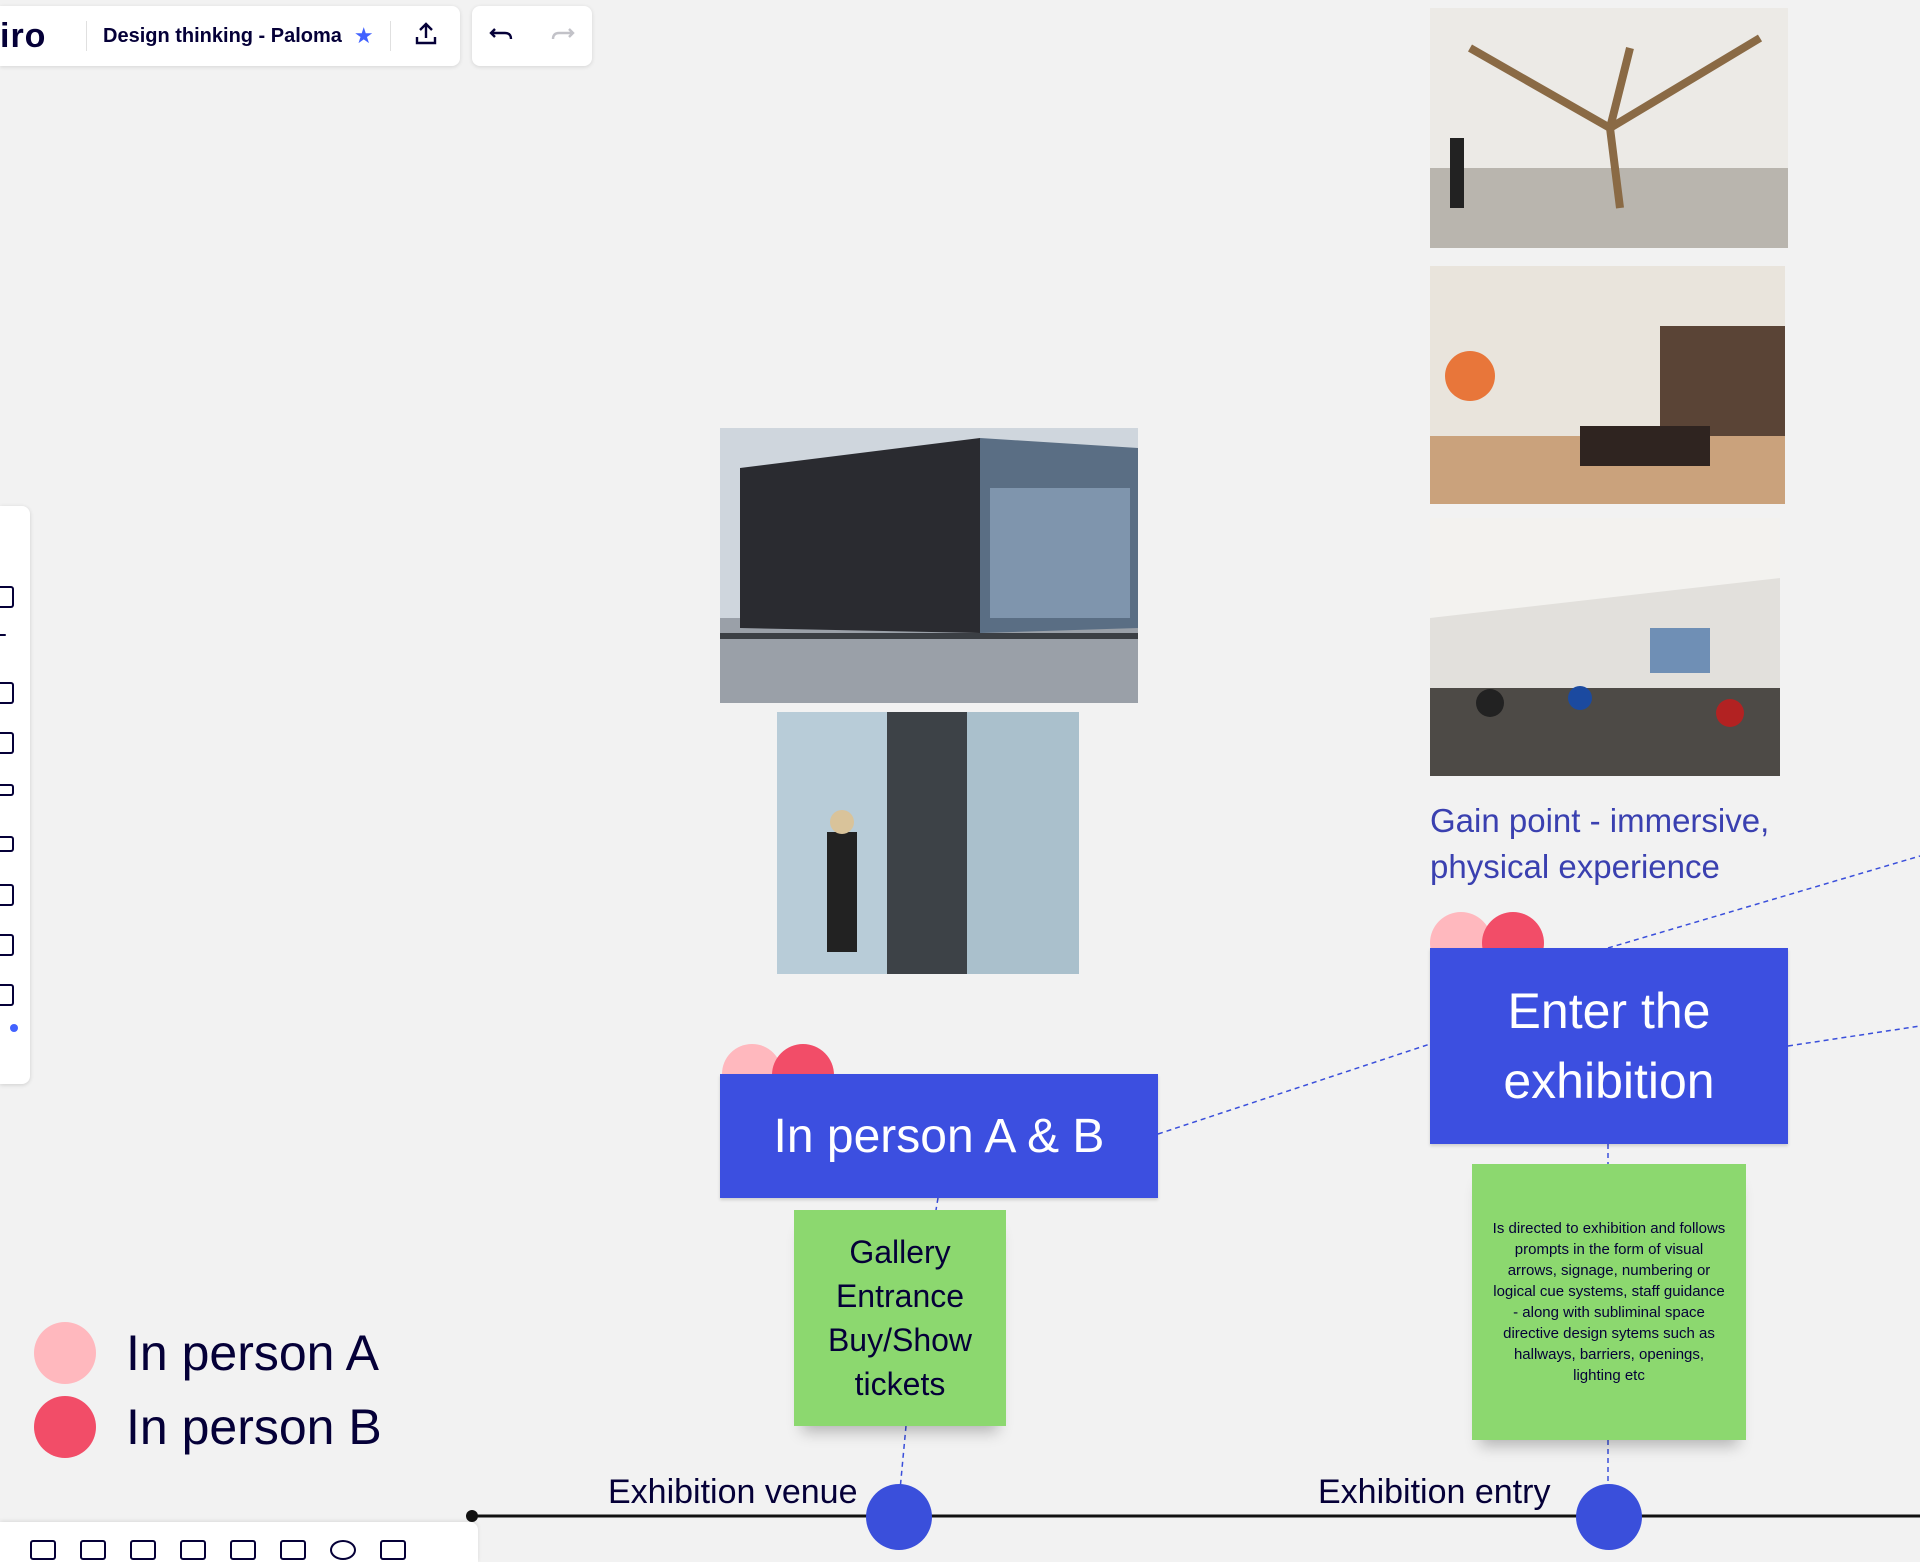  Describe the element at coordinates (1609, 1046) in the screenshot. I see `card-enter-exhibition: Enter the exhibition` at that location.